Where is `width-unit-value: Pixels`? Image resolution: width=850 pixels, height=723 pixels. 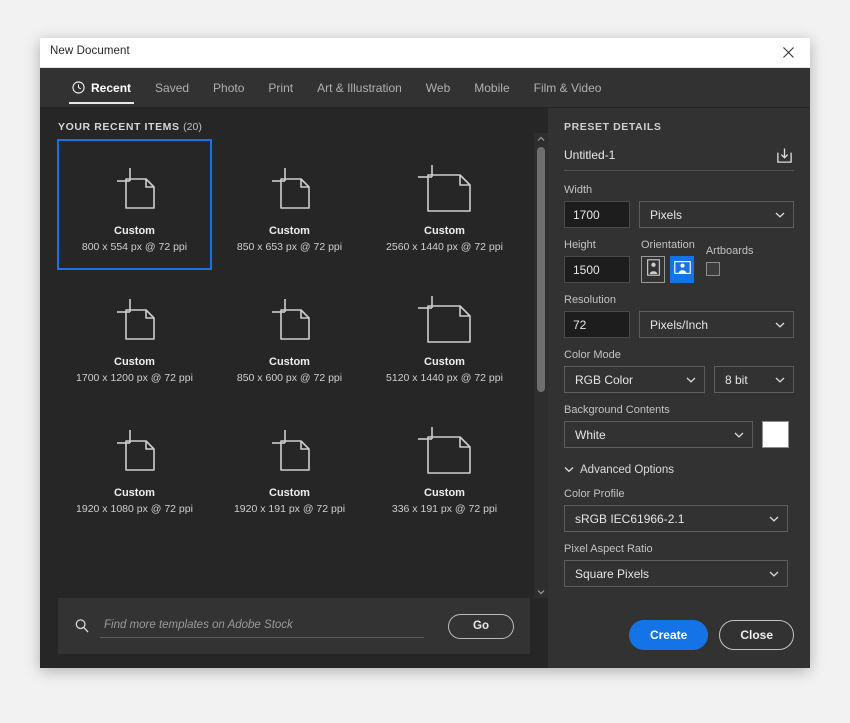 width-unit-value: Pixels is located at coordinates (666, 214).